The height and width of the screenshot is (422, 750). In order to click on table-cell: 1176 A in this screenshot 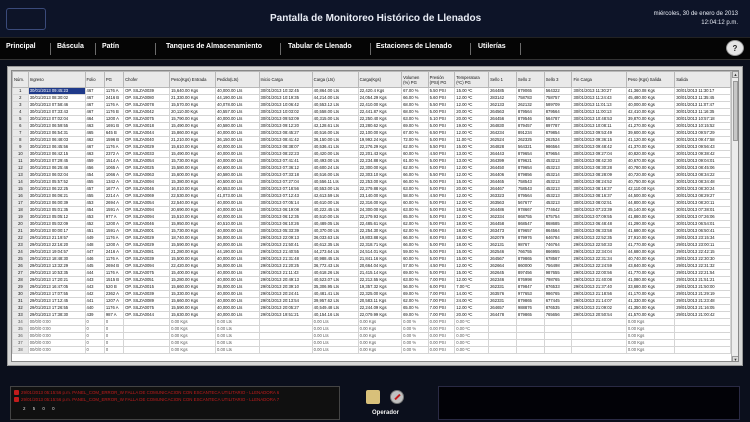, I will do `click(114, 259)`.